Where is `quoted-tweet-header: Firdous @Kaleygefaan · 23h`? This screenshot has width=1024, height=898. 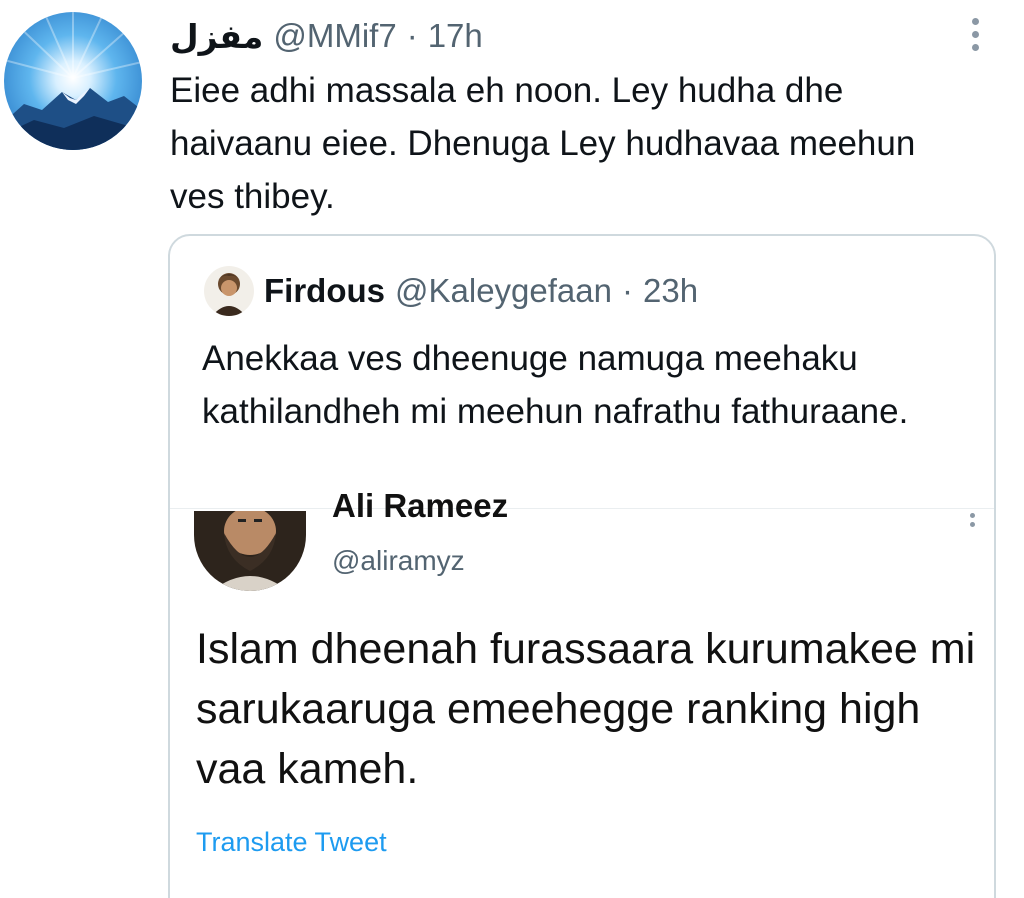 quoted-tweet-header: Firdous @Kaleygefaan · 23h is located at coordinates (481, 291).